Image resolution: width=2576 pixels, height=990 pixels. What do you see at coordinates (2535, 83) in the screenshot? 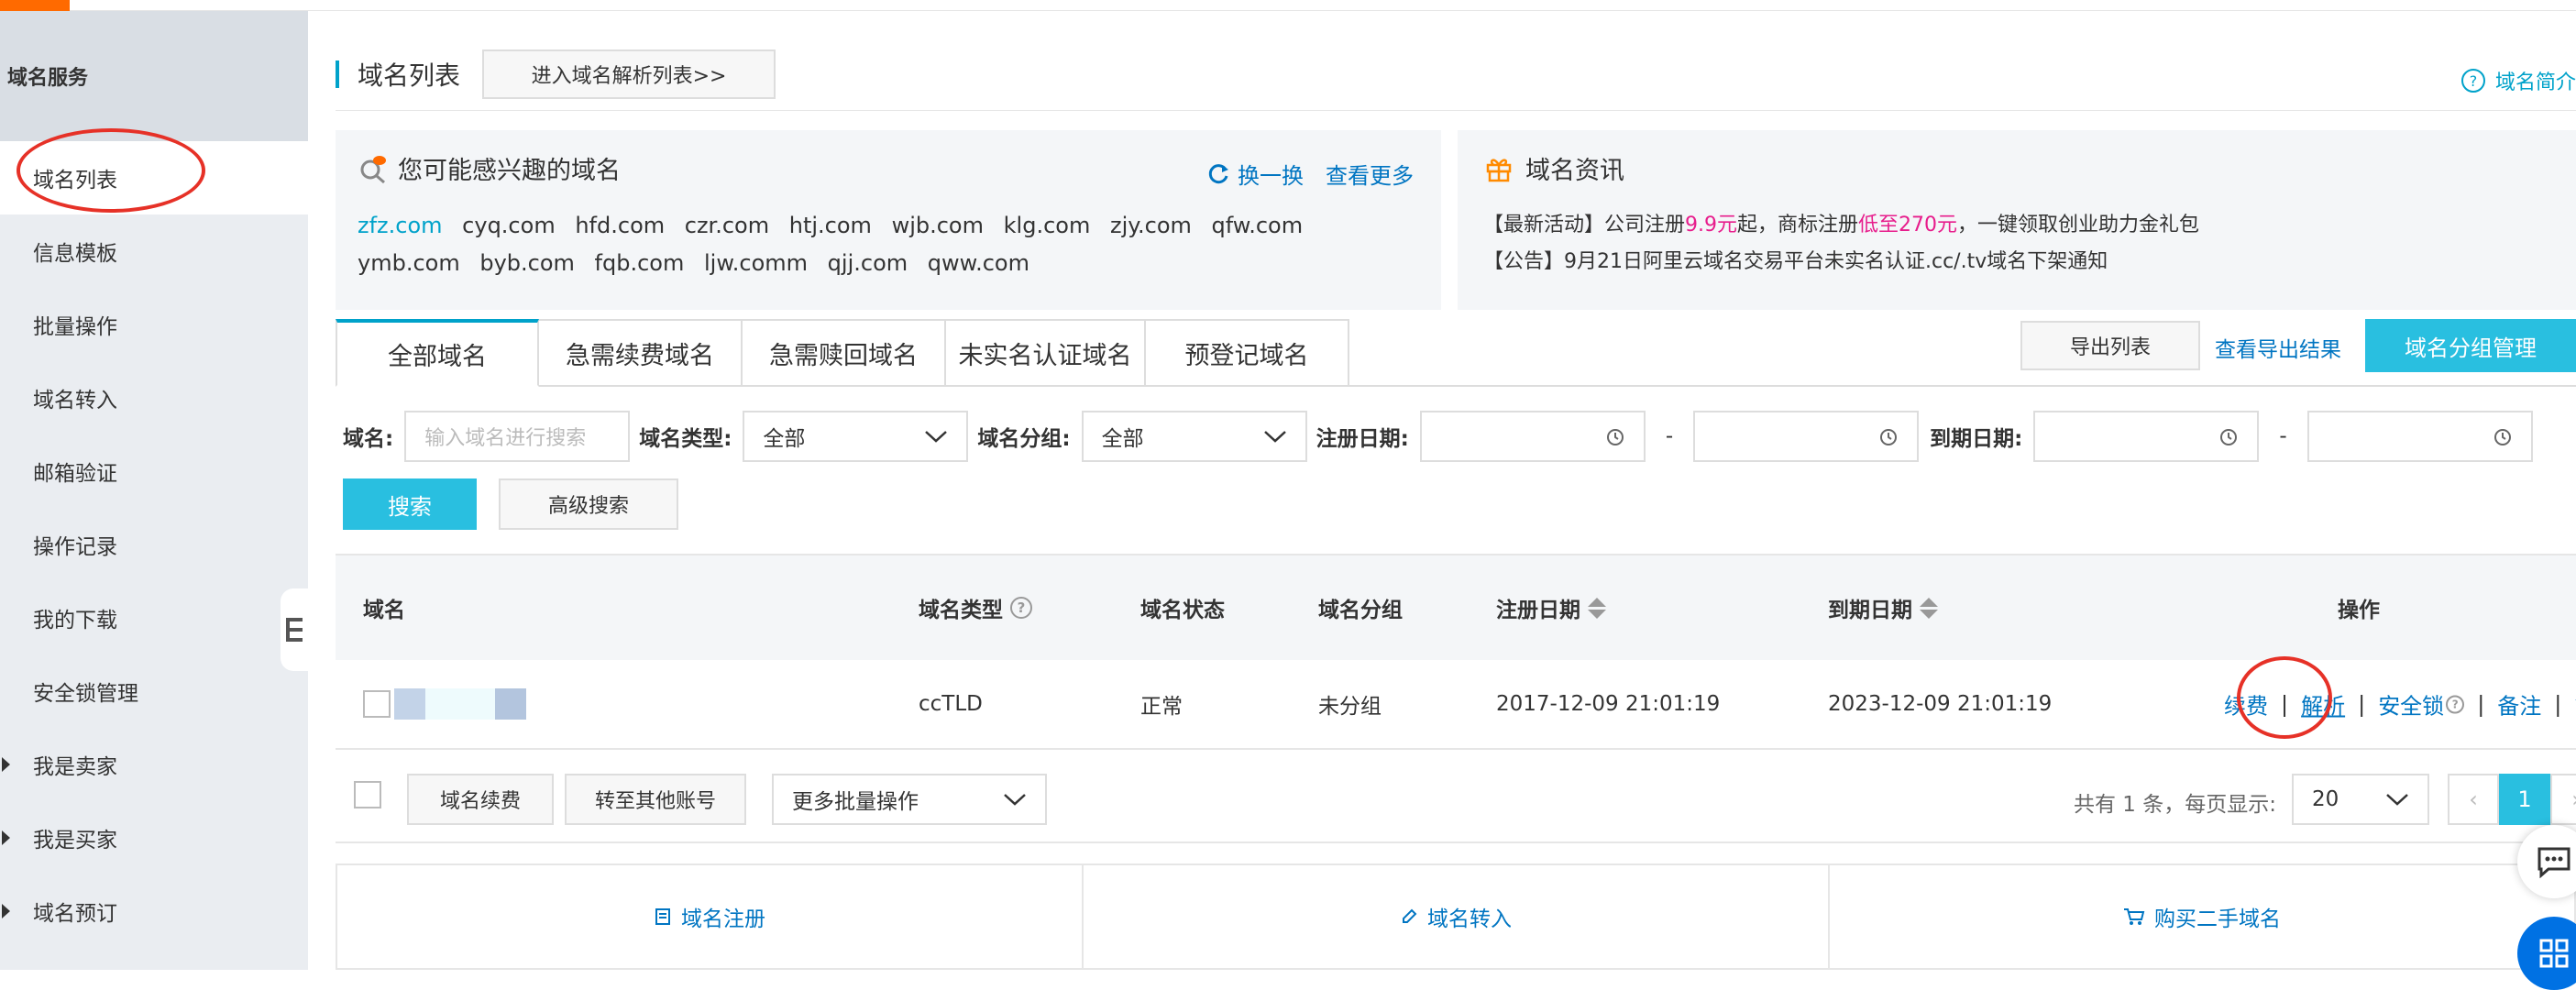
I see `help-link-label: 域名简介` at bounding box center [2535, 83].